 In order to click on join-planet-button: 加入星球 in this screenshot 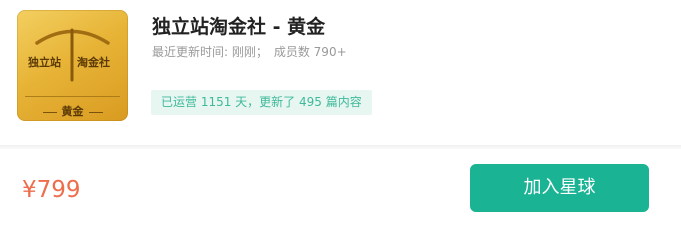, I will do `click(559, 188)`.